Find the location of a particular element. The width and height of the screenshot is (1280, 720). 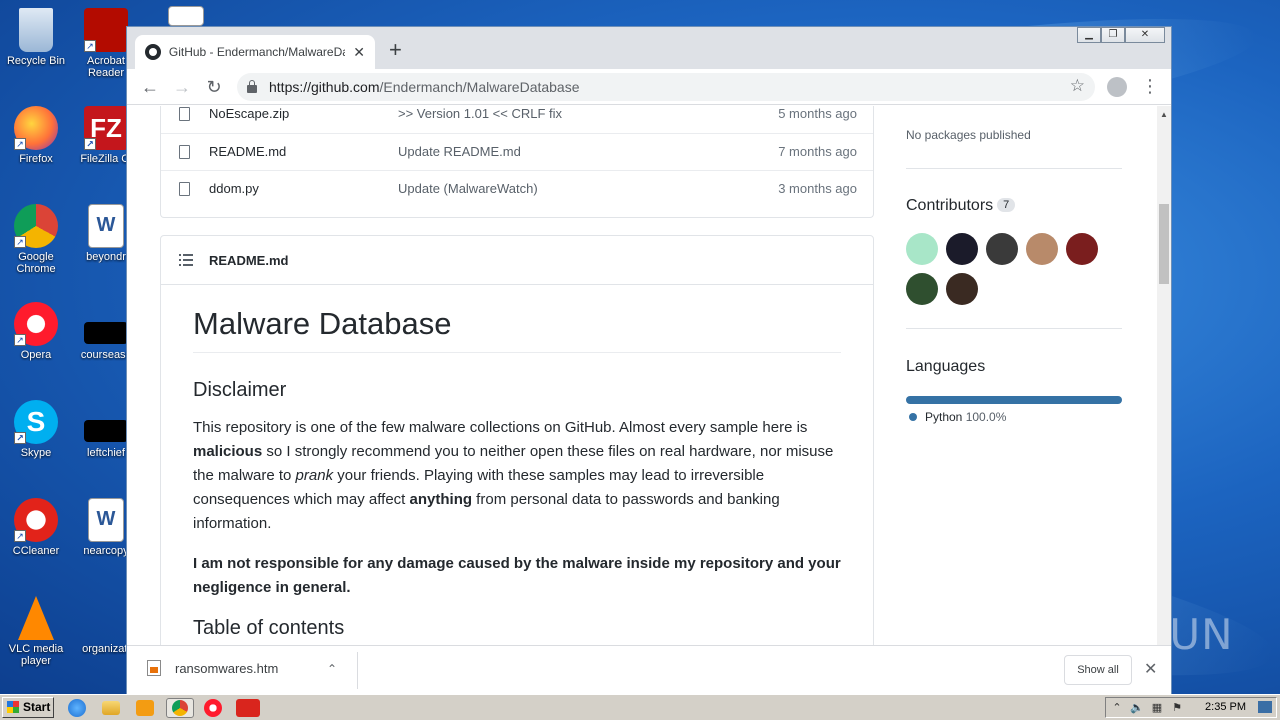

bold-text: malicious is located at coordinates (228, 451).